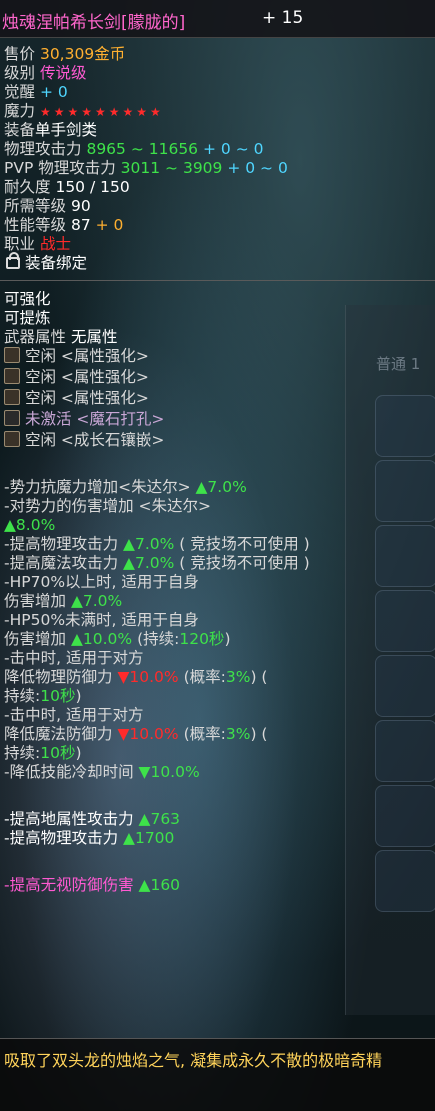 This screenshot has height=1111, width=435. What do you see at coordinates (107, 506) in the screenshot?
I see `effect-line: -对势力的伤害增加 <朱达尔>` at bounding box center [107, 506].